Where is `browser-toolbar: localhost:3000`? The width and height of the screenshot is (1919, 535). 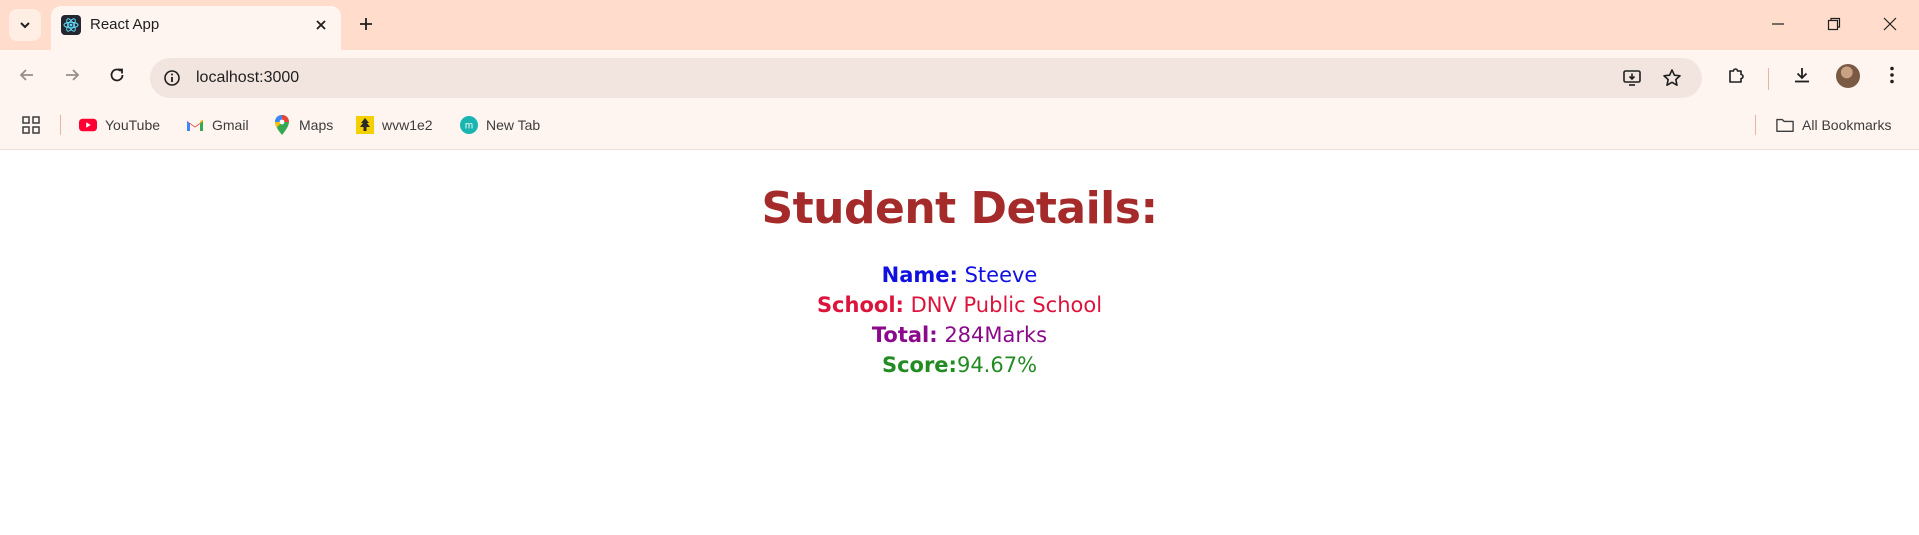 browser-toolbar: localhost:3000 is located at coordinates (959, 75).